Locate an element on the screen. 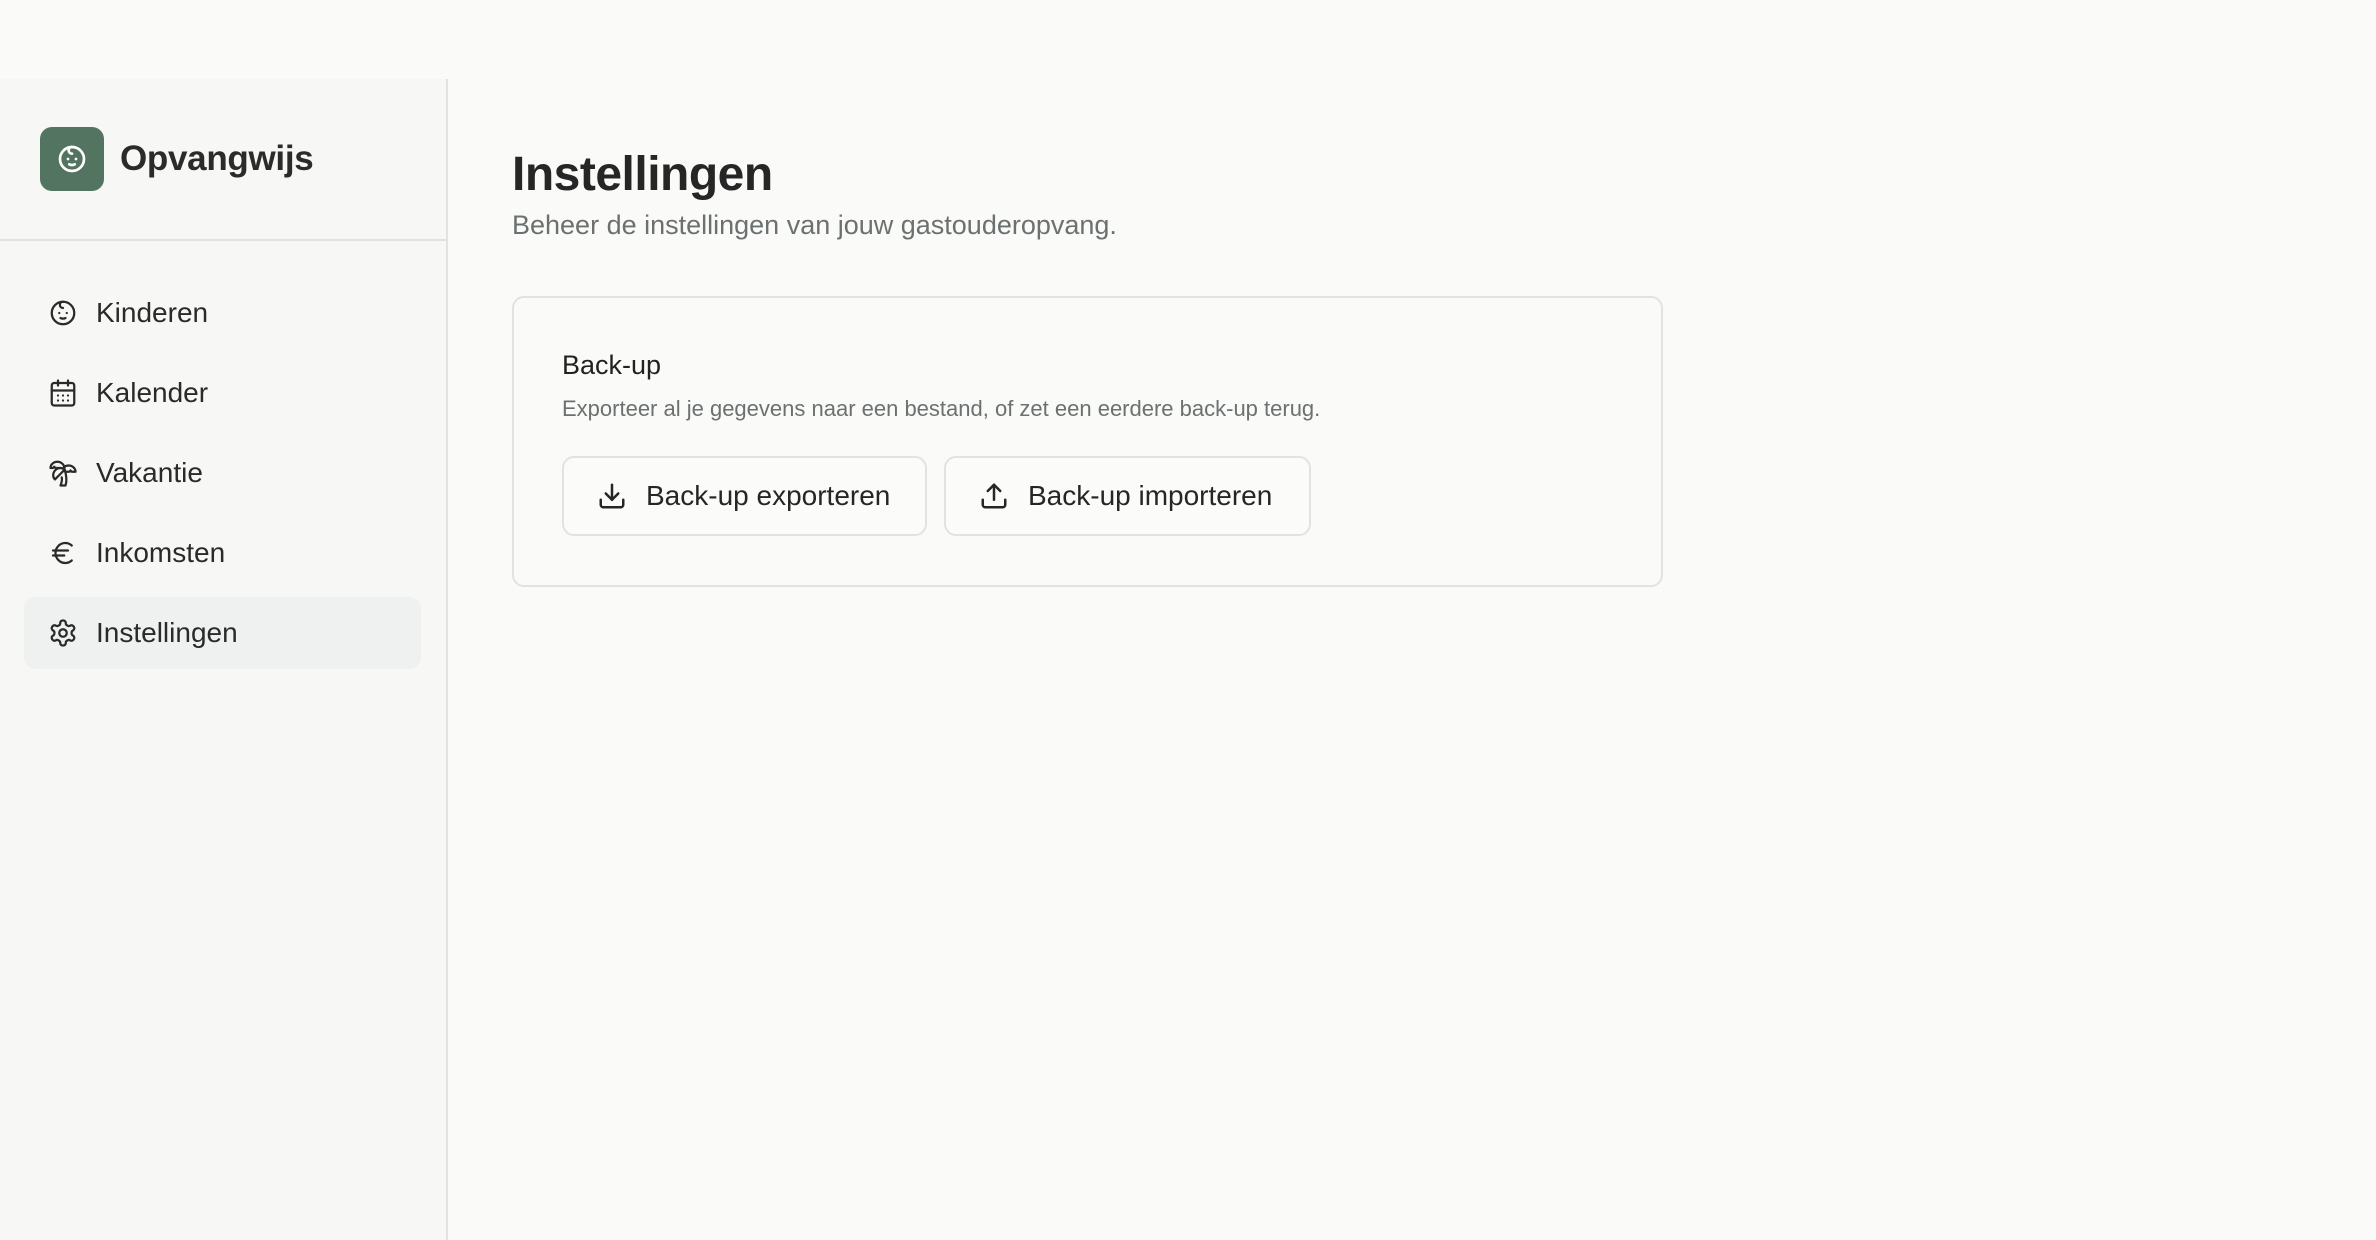 The height and width of the screenshot is (1240, 2376). sidebar-item-label: Inkomsten is located at coordinates (161, 552).